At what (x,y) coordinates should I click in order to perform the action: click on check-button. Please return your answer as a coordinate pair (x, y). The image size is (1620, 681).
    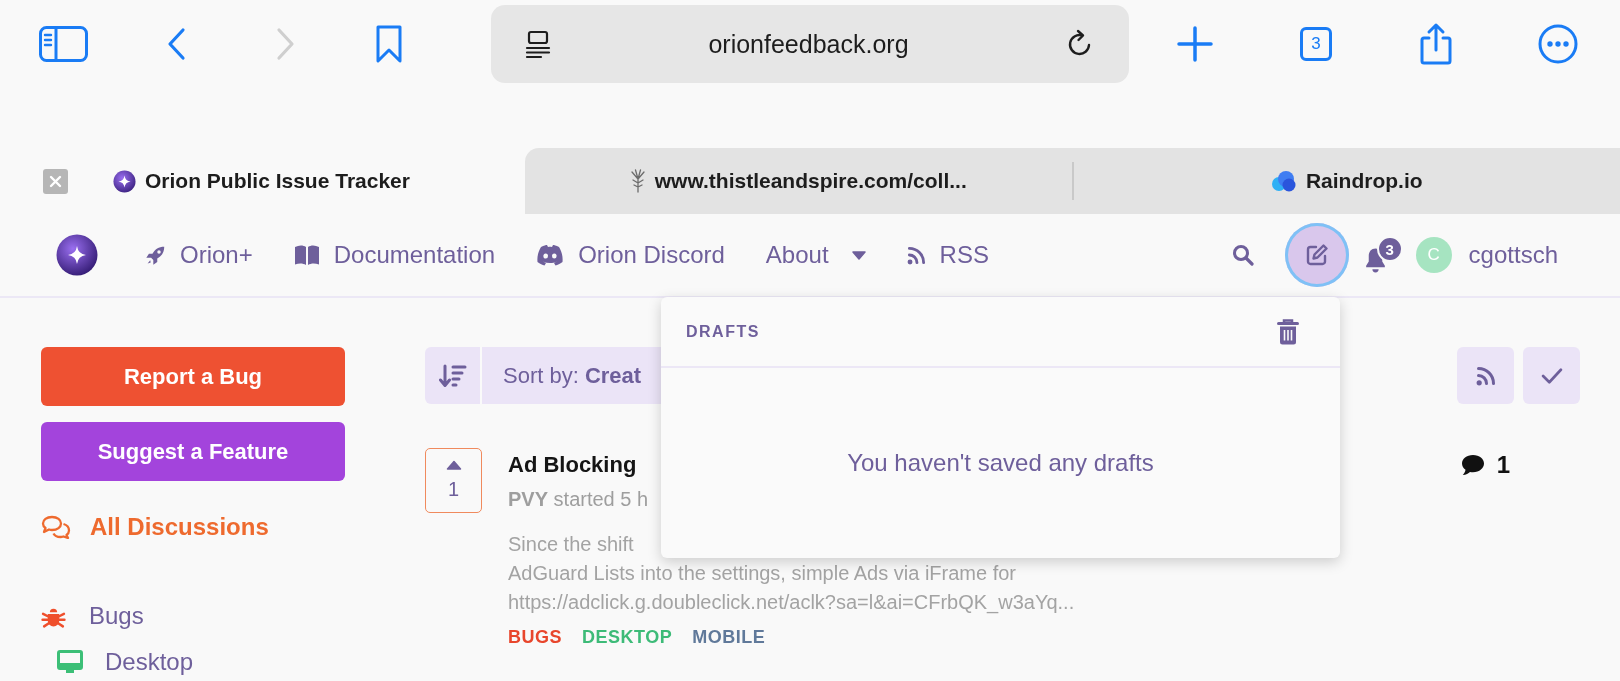
    Looking at the image, I should click on (1551, 375).